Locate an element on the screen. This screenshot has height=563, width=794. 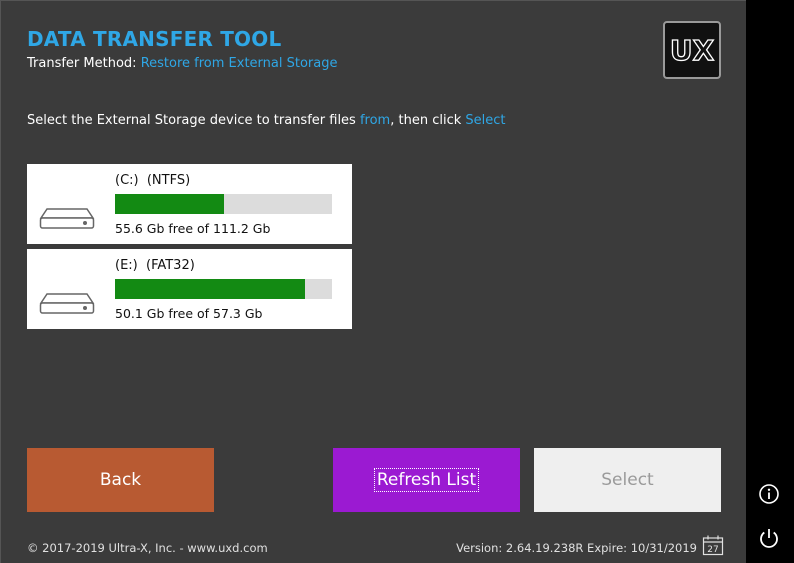
info-icon is located at coordinates (769, 496).